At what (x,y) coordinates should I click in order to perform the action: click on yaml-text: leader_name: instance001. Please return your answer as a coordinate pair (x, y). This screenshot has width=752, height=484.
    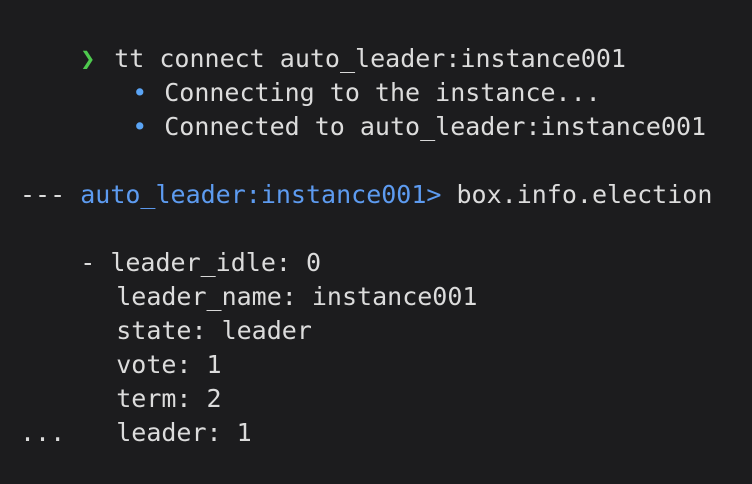
    Looking at the image, I should click on (297, 296).